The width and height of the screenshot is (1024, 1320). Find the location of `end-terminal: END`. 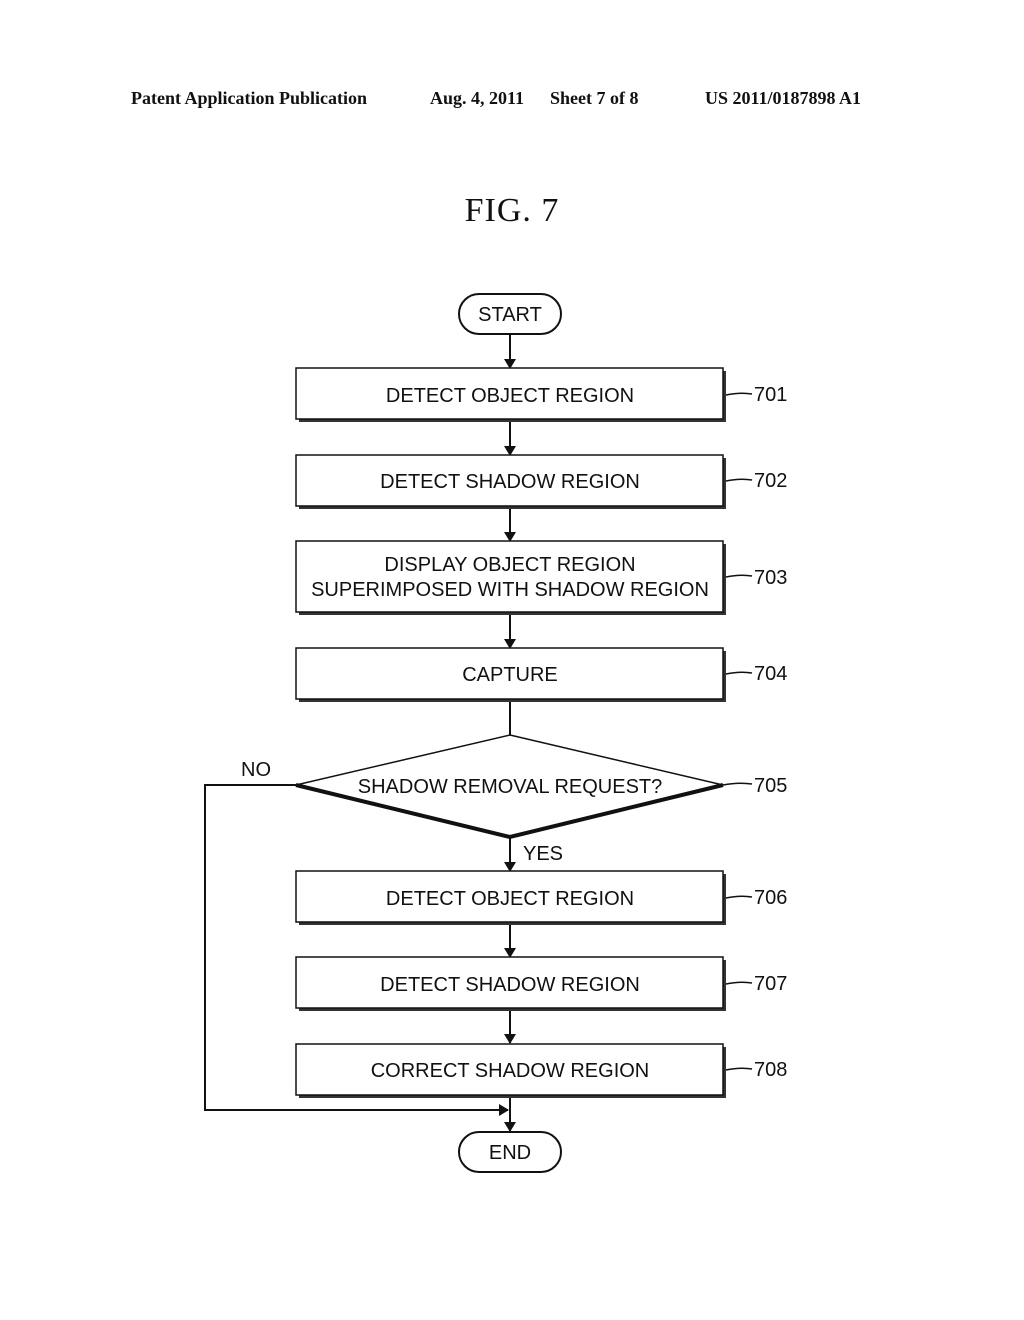

end-terminal: END is located at coordinates (510, 1152).